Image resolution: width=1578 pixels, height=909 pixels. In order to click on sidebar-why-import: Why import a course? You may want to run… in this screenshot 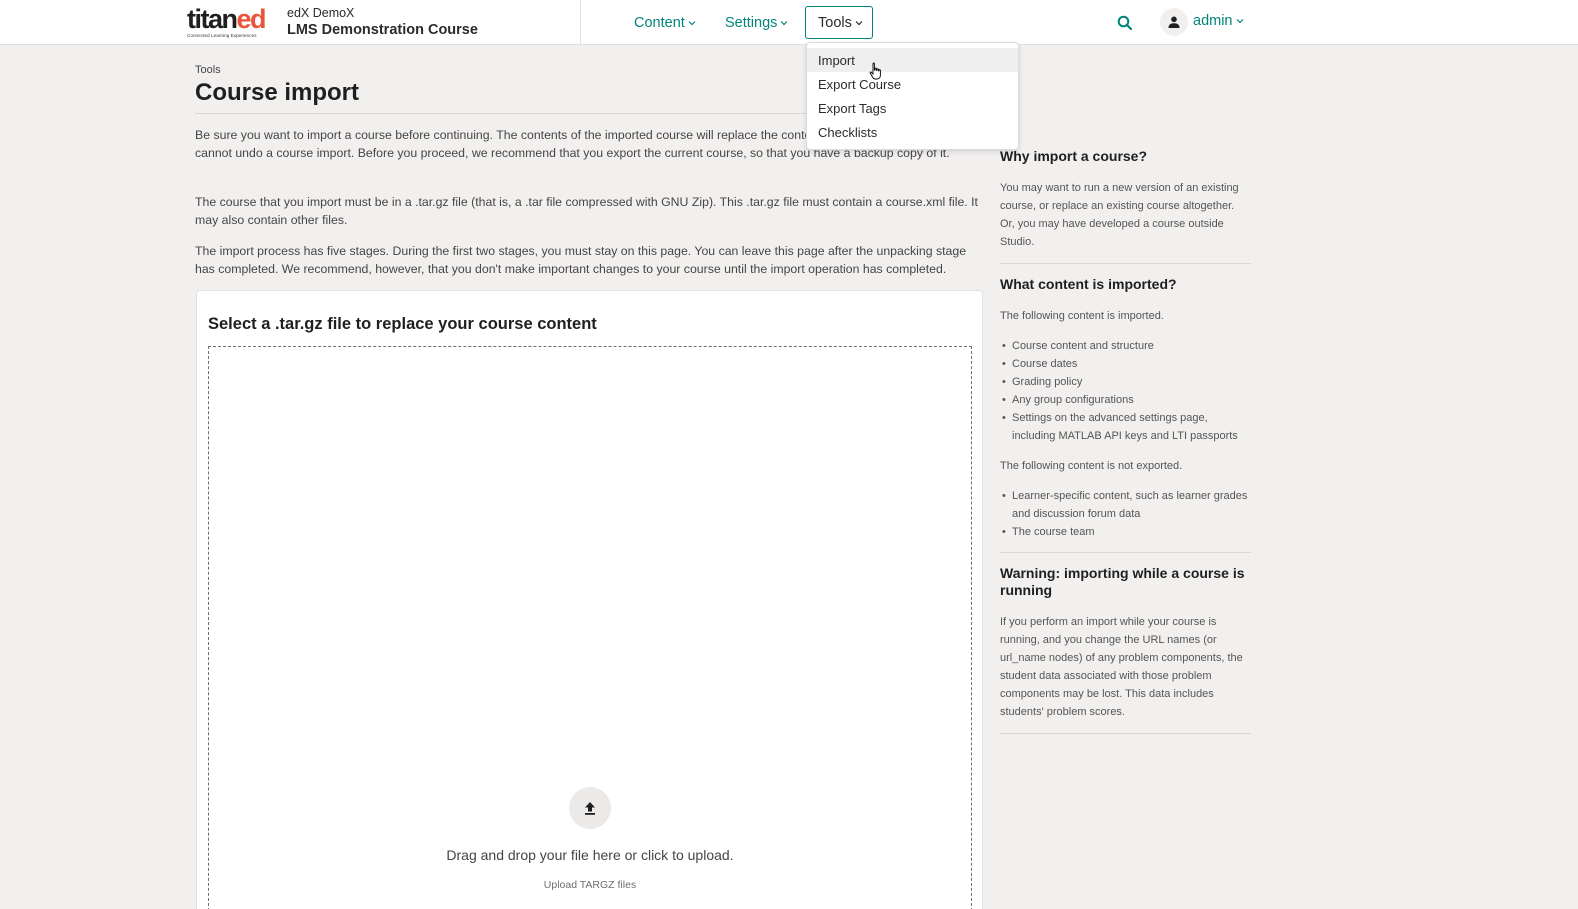, I will do `click(1125, 199)`.